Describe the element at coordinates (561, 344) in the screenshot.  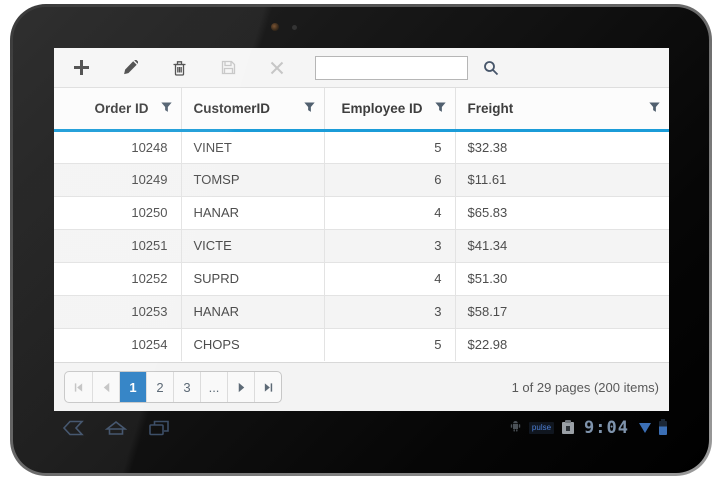
I see `cell-freight: $22.98` at that location.